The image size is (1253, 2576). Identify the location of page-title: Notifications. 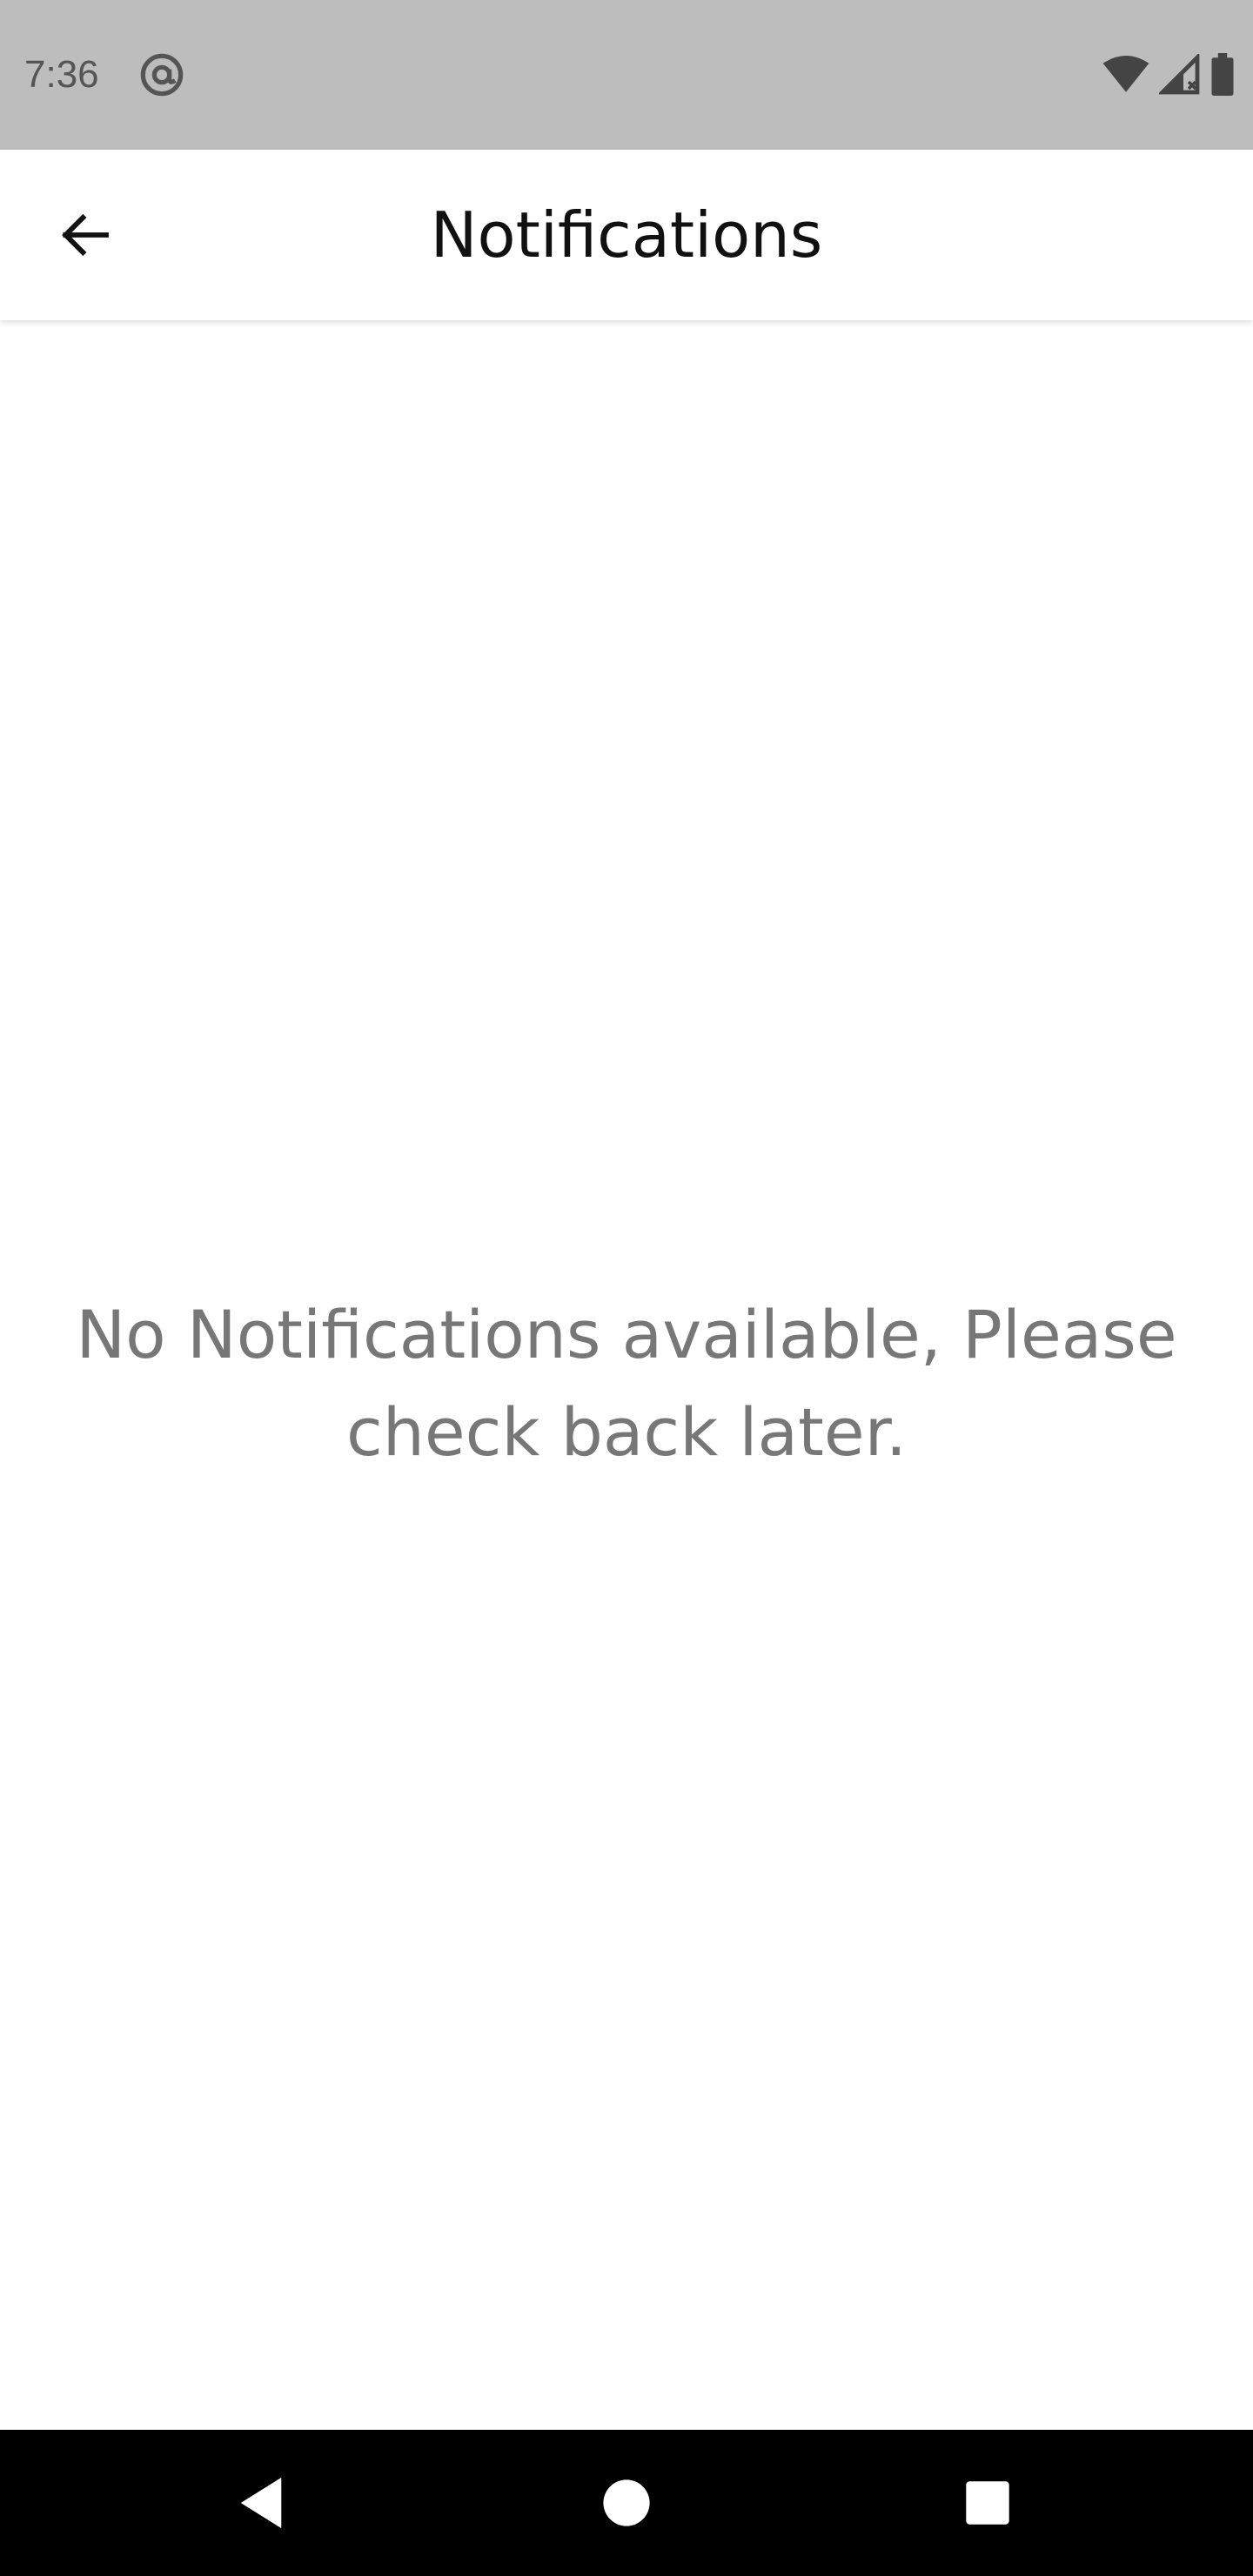
(626, 235).